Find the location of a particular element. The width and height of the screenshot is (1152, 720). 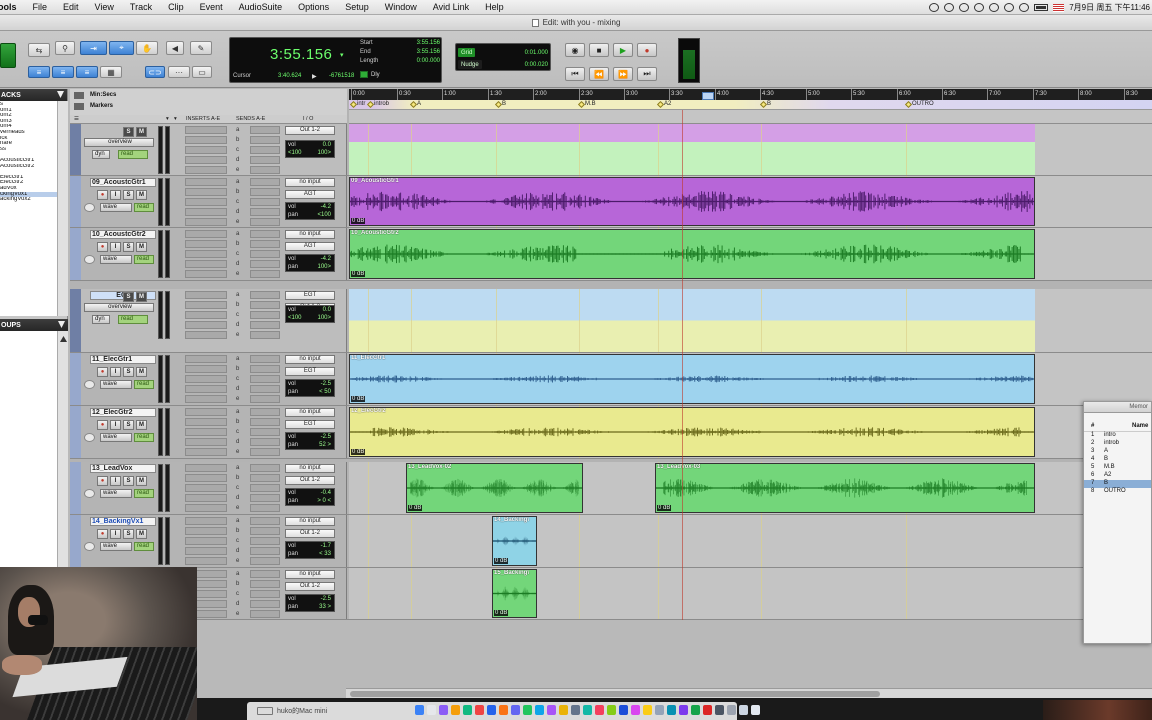

nudge-label: Nudge is located at coordinates (470, 64).